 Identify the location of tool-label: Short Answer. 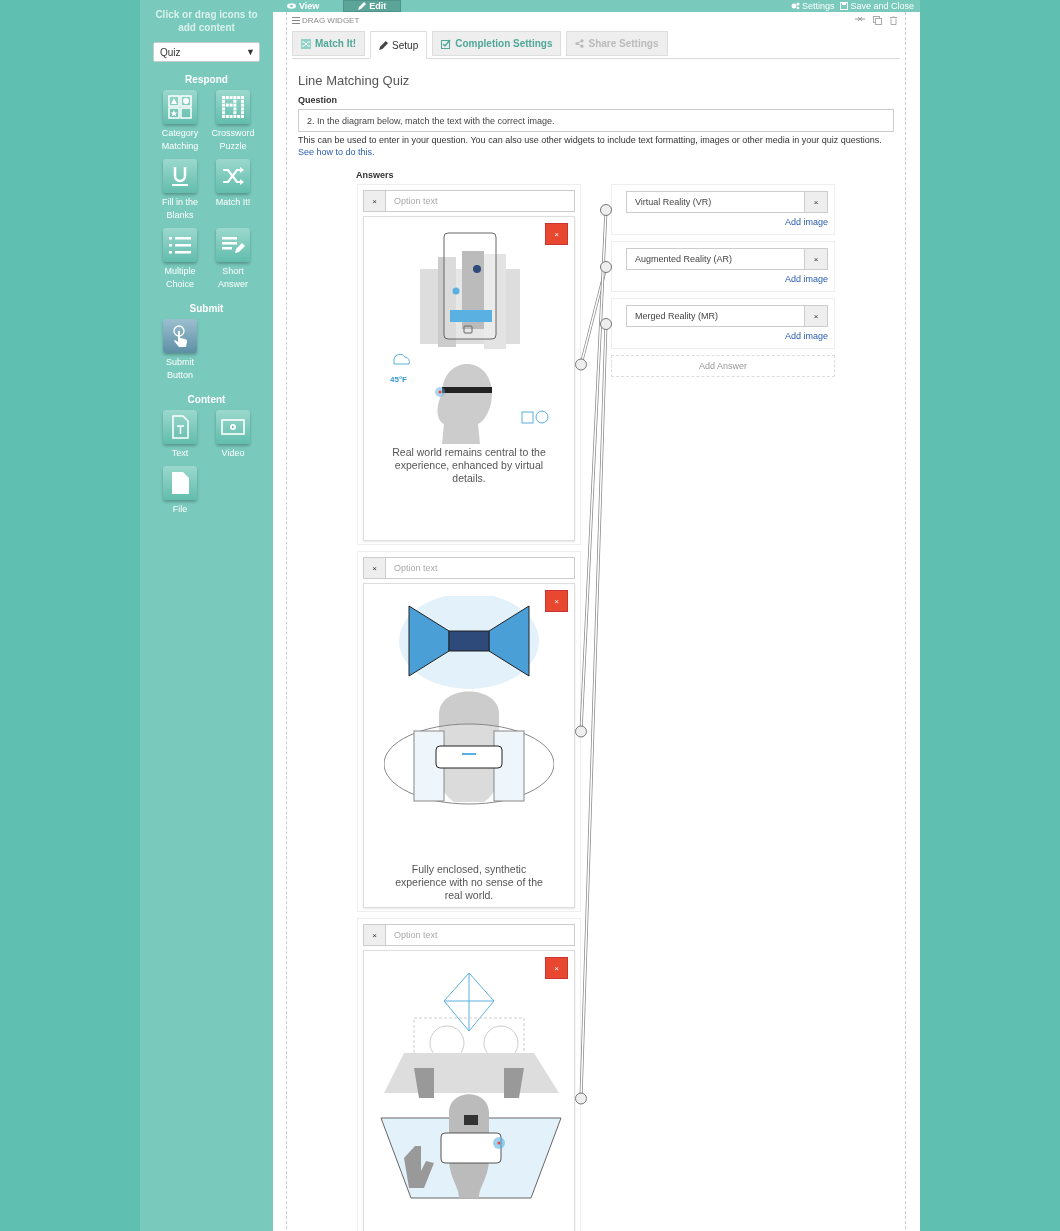
(233, 278).